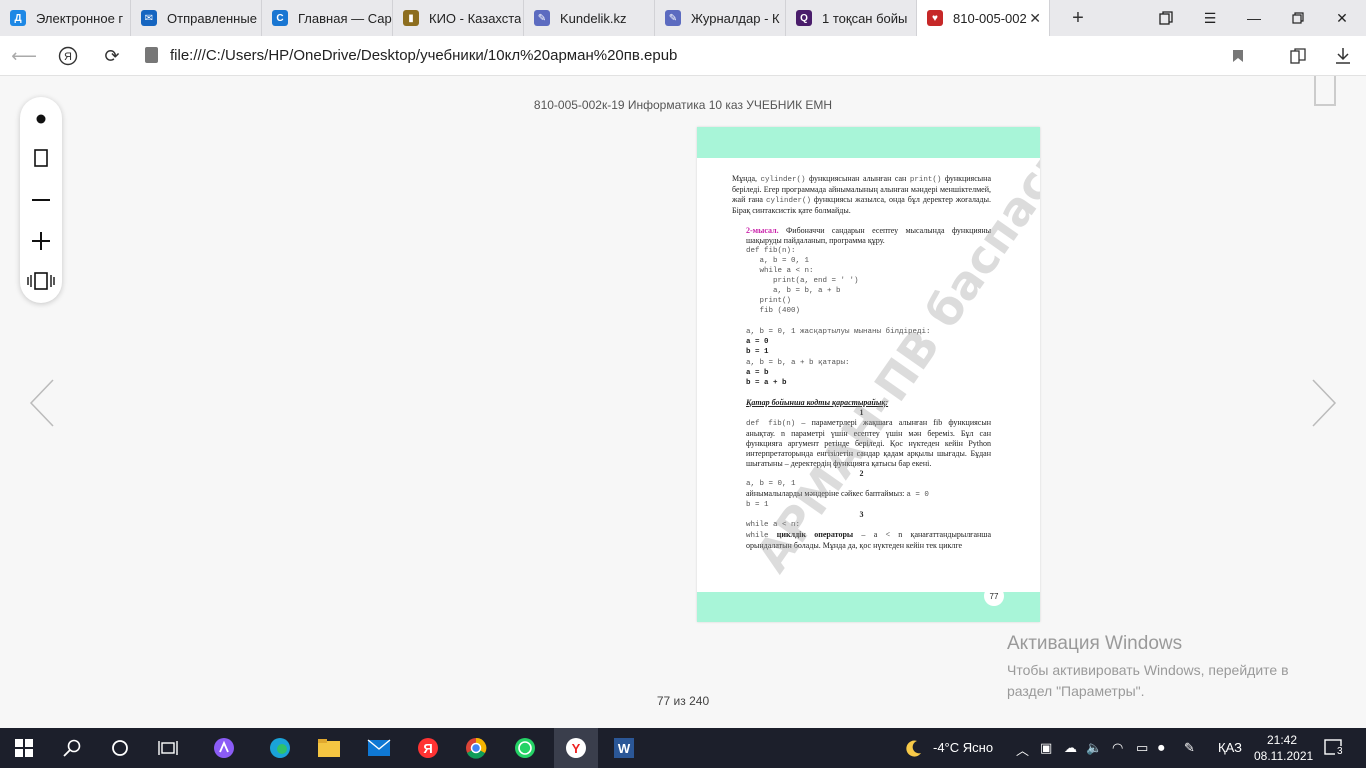 Image resolution: width=1366 pixels, height=768 pixels. What do you see at coordinates (18, 18) in the screenshot?
I see `tab-favicon-icon: Д` at bounding box center [18, 18].